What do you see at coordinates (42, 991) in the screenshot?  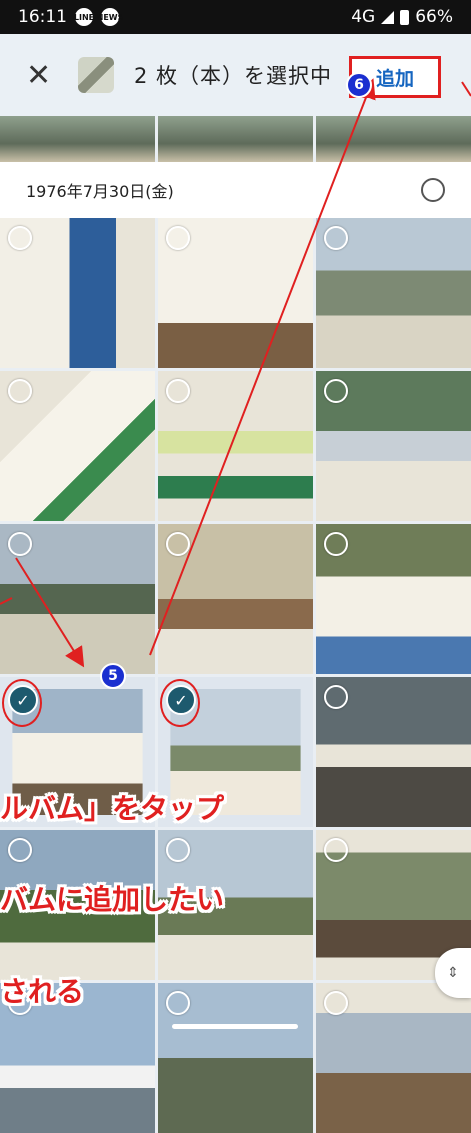 I see `annotation-text-3: される` at bounding box center [42, 991].